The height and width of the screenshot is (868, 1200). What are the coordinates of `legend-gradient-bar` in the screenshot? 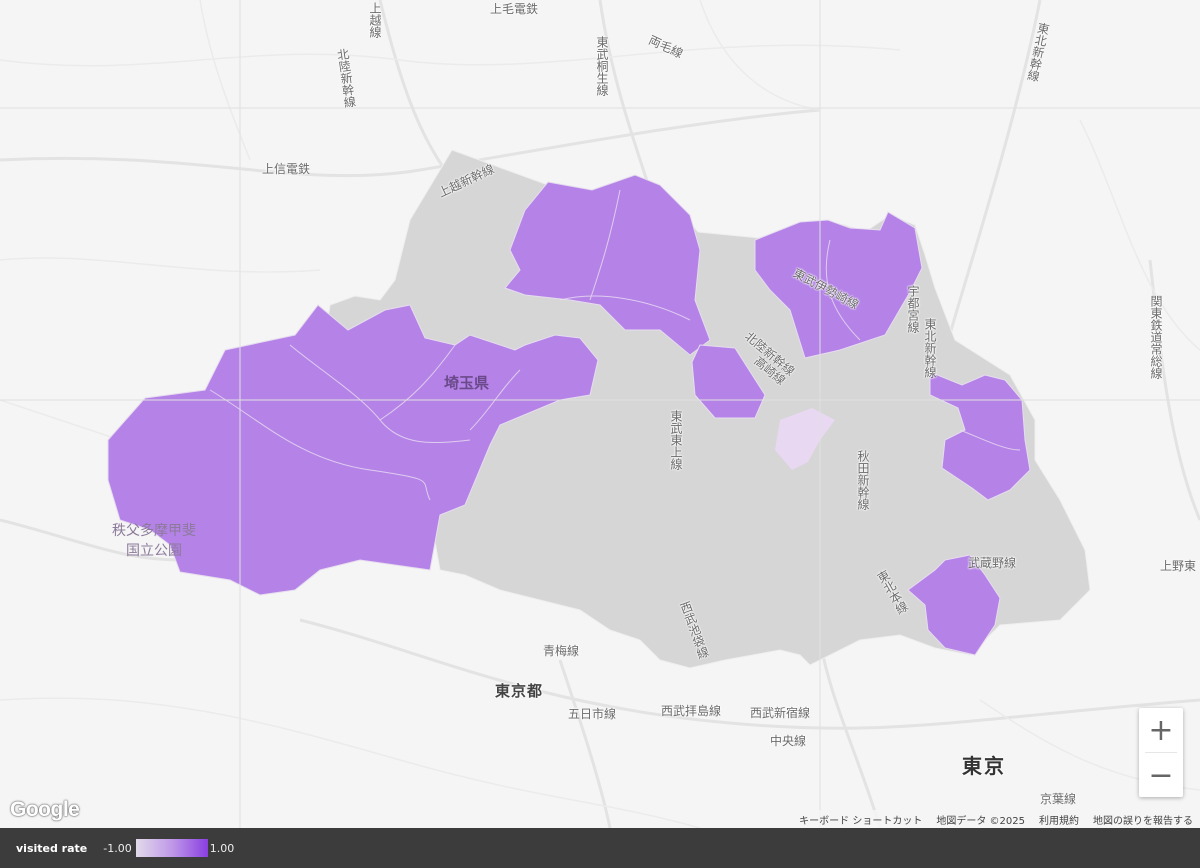 It's located at (171, 848).